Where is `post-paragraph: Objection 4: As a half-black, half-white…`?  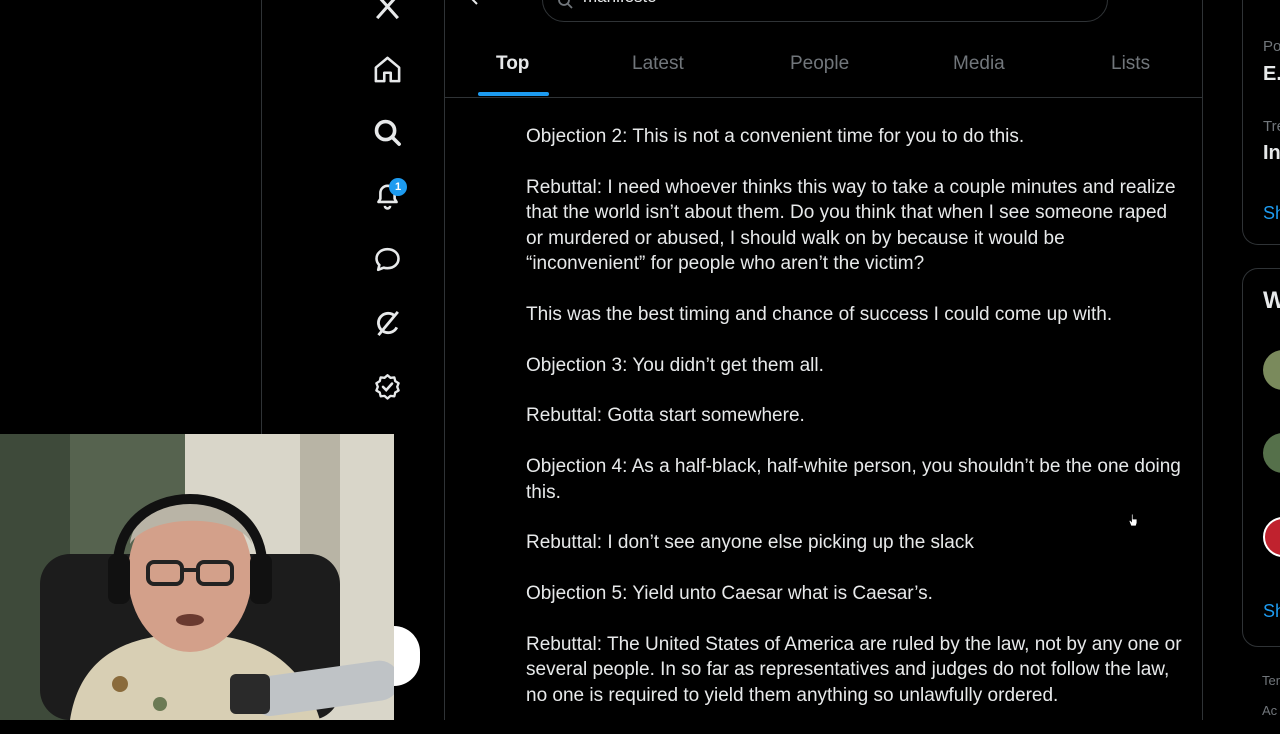 post-paragraph: Objection 4: As a half-black, half-white… is located at coordinates (853, 479).